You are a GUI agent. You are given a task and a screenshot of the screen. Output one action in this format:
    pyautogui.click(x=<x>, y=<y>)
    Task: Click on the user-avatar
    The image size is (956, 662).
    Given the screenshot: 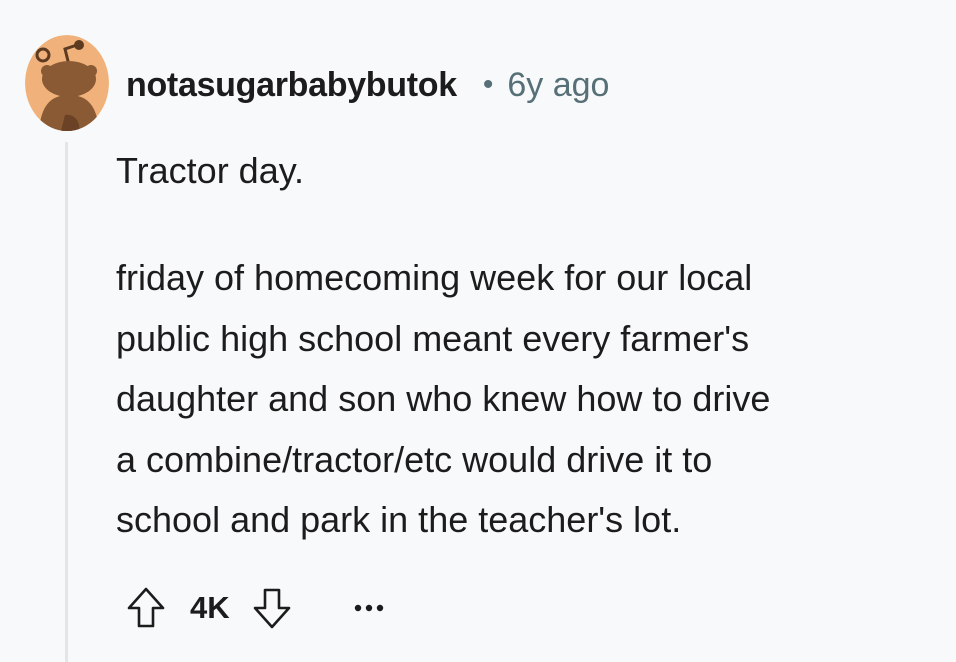 What is the action you would take?
    pyautogui.click(x=67, y=83)
    